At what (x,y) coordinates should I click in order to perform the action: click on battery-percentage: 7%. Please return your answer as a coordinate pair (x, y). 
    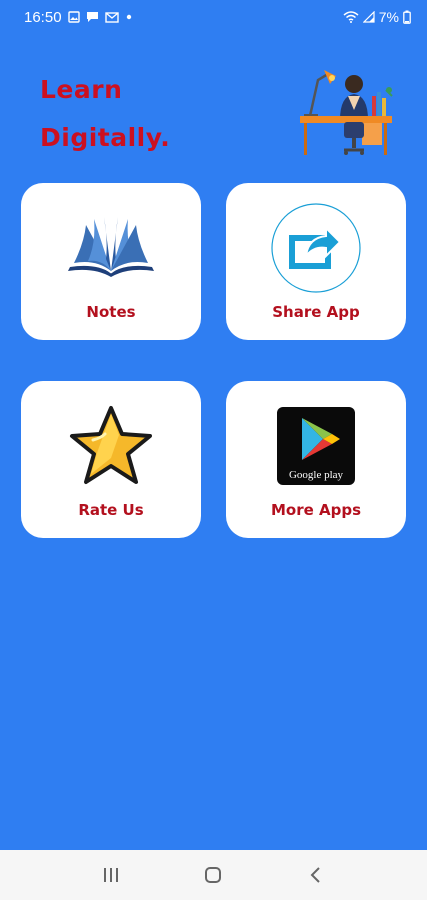
    Looking at the image, I should click on (388, 17).